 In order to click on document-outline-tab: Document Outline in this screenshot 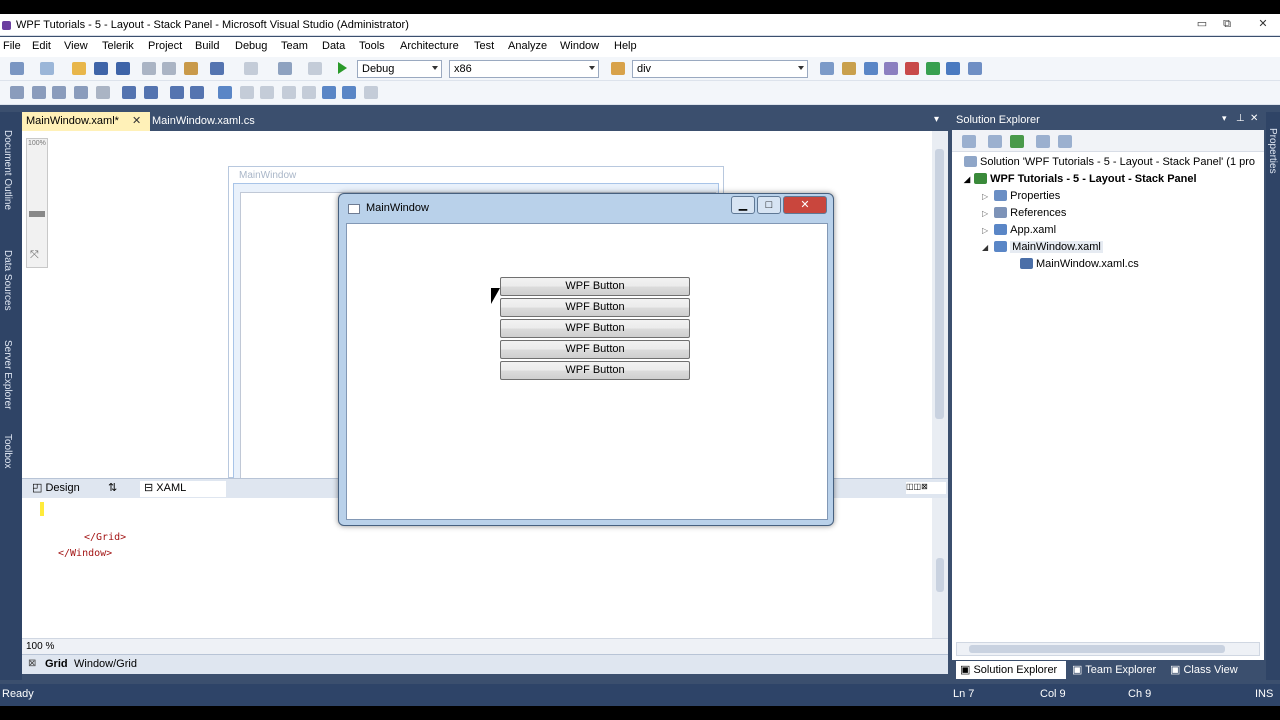, I will do `click(7, 170)`.